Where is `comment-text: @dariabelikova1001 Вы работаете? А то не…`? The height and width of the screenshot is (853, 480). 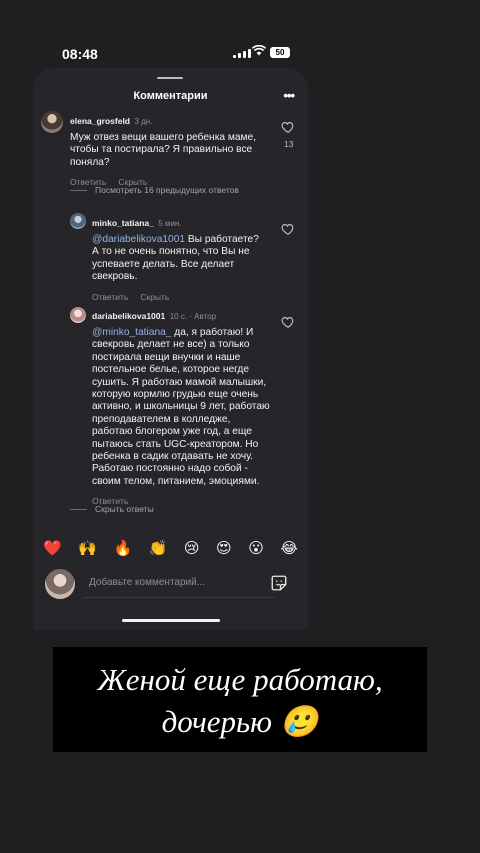
comment-text: @dariabelikova1001 Вы работаете? А то не… is located at coordinates (179, 259).